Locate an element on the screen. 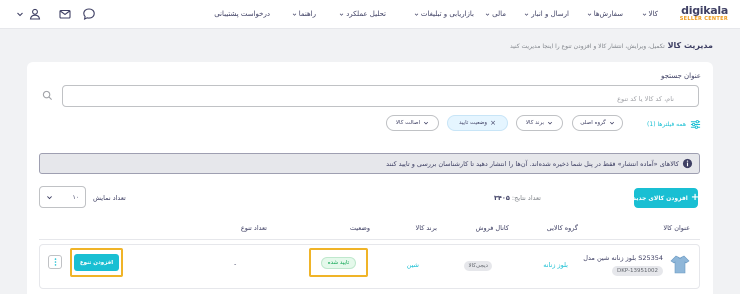 This screenshot has width=740, height=294. filter-chip-authenticity: اصالت کالا is located at coordinates (412, 123).